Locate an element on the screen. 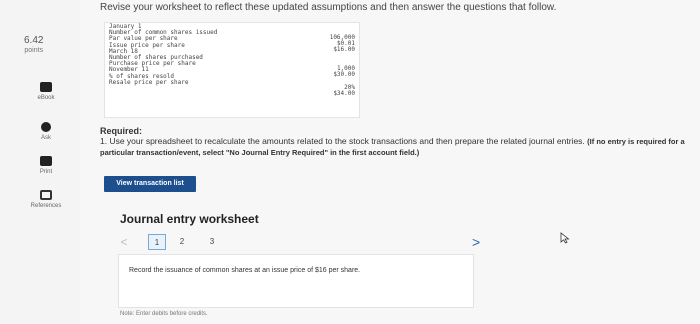 The width and height of the screenshot is (700, 324). page-tab-3: 3 is located at coordinates (212, 242).